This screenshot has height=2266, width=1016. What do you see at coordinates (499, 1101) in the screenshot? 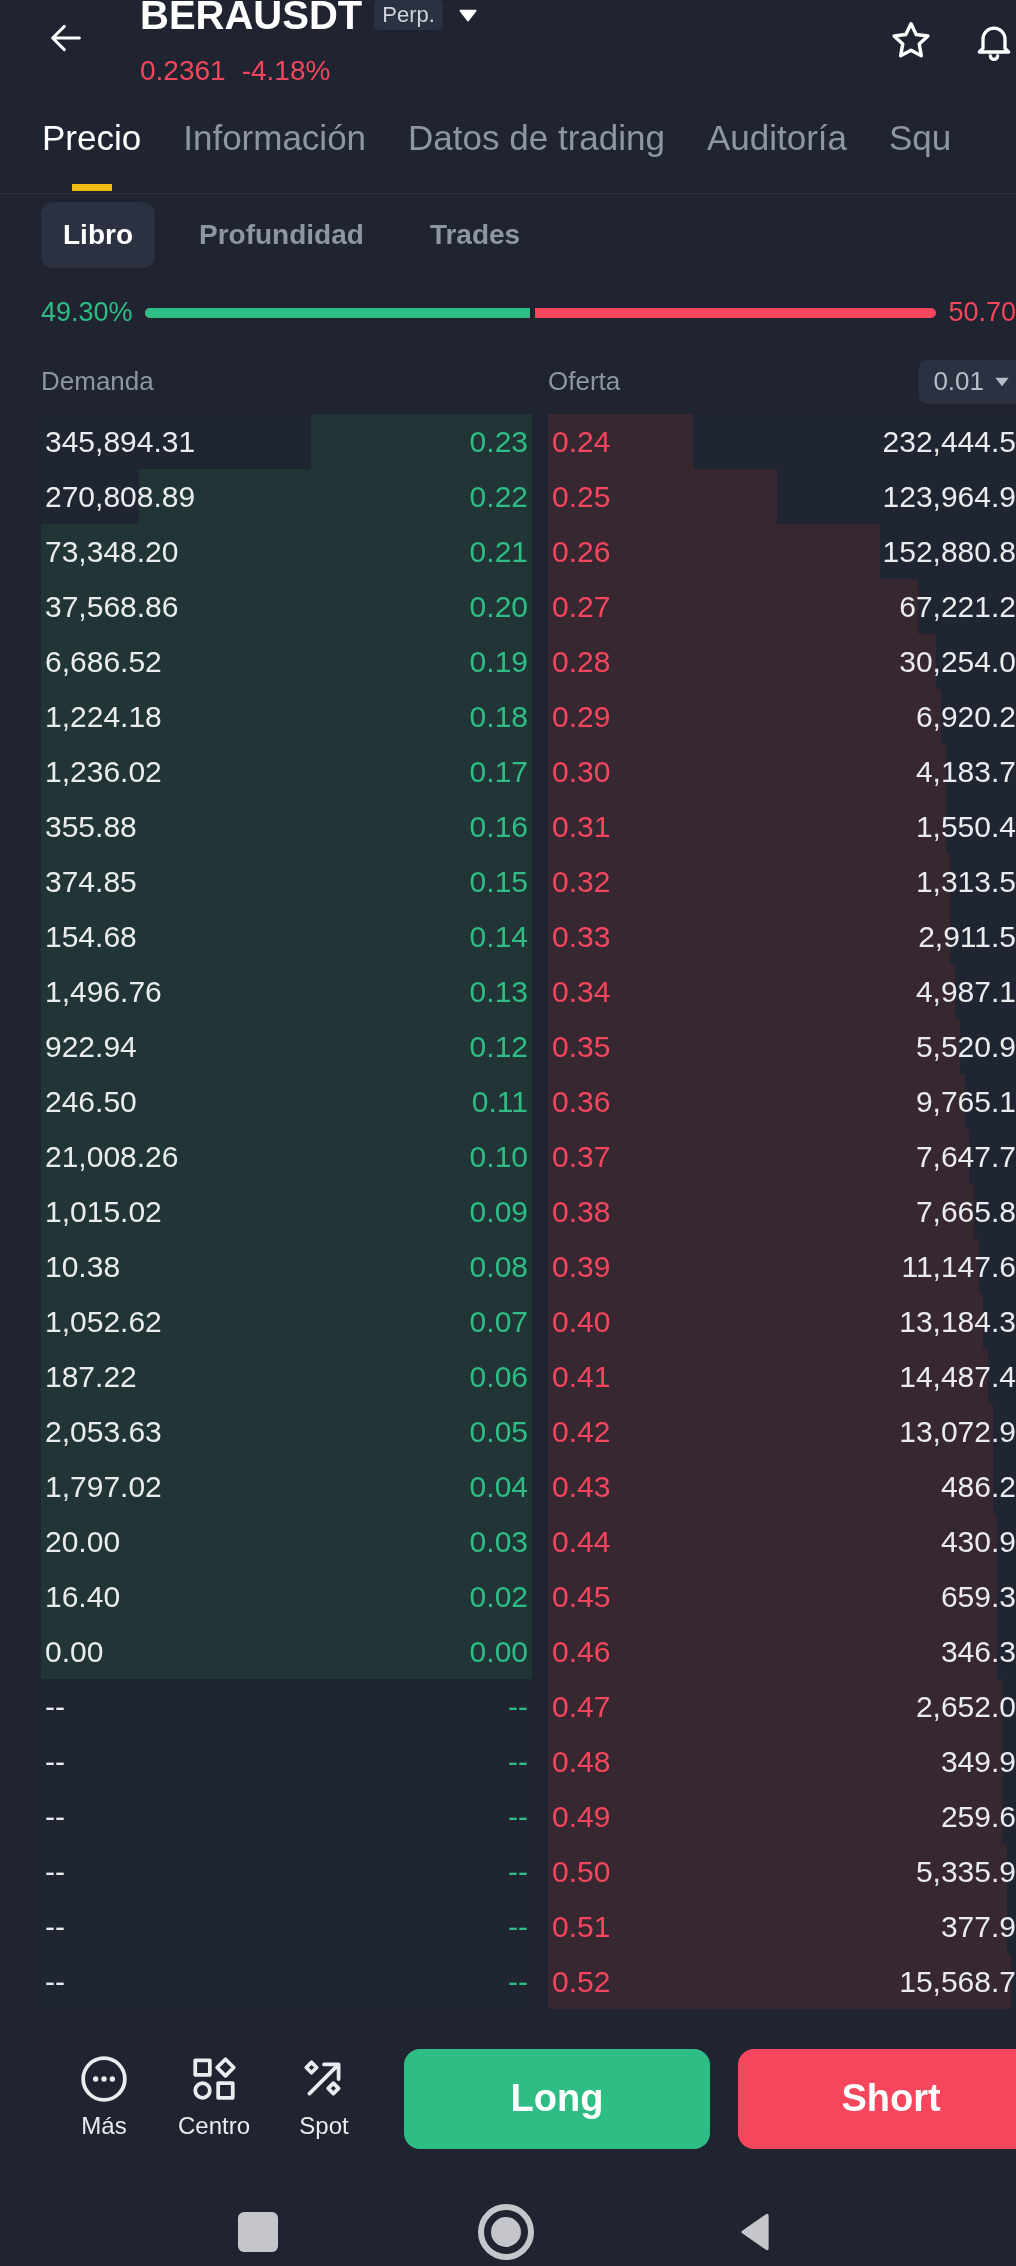
I see `bid-price: 0.11` at bounding box center [499, 1101].